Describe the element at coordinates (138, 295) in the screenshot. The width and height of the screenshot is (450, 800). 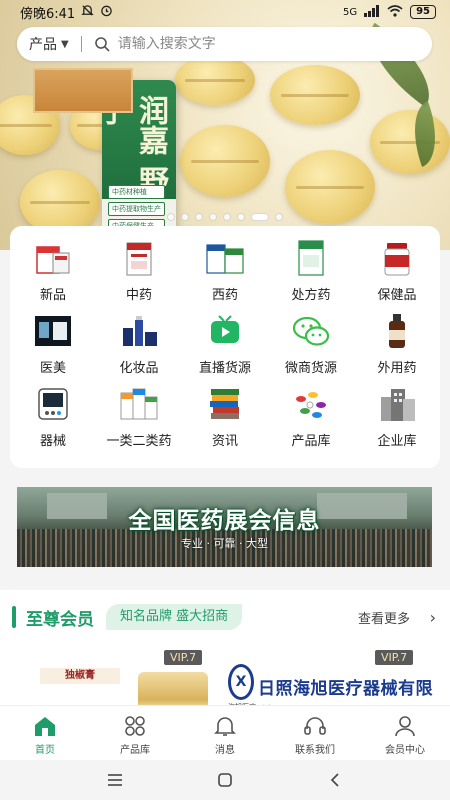
I see `category-label: 中药` at that location.